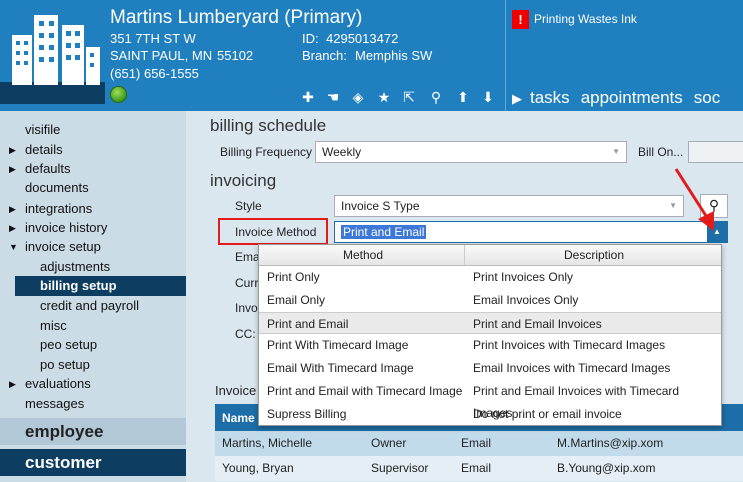 The image size is (743, 482). I want to click on sidebar-item-label: credit and payroll, so click(89, 305).